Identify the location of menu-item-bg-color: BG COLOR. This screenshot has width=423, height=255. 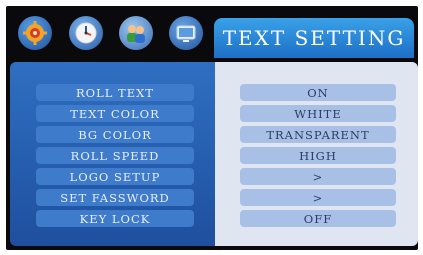
(115, 134).